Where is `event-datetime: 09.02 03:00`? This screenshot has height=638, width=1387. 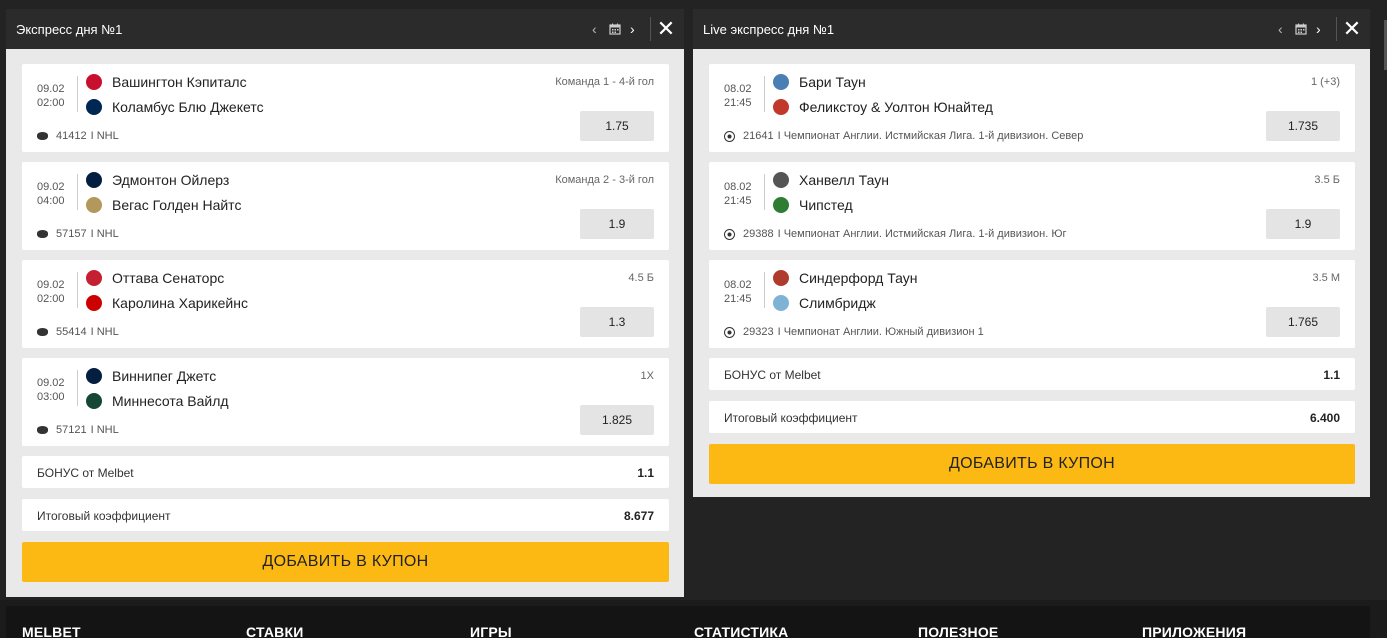 event-datetime: 09.02 03:00 is located at coordinates (51, 390).